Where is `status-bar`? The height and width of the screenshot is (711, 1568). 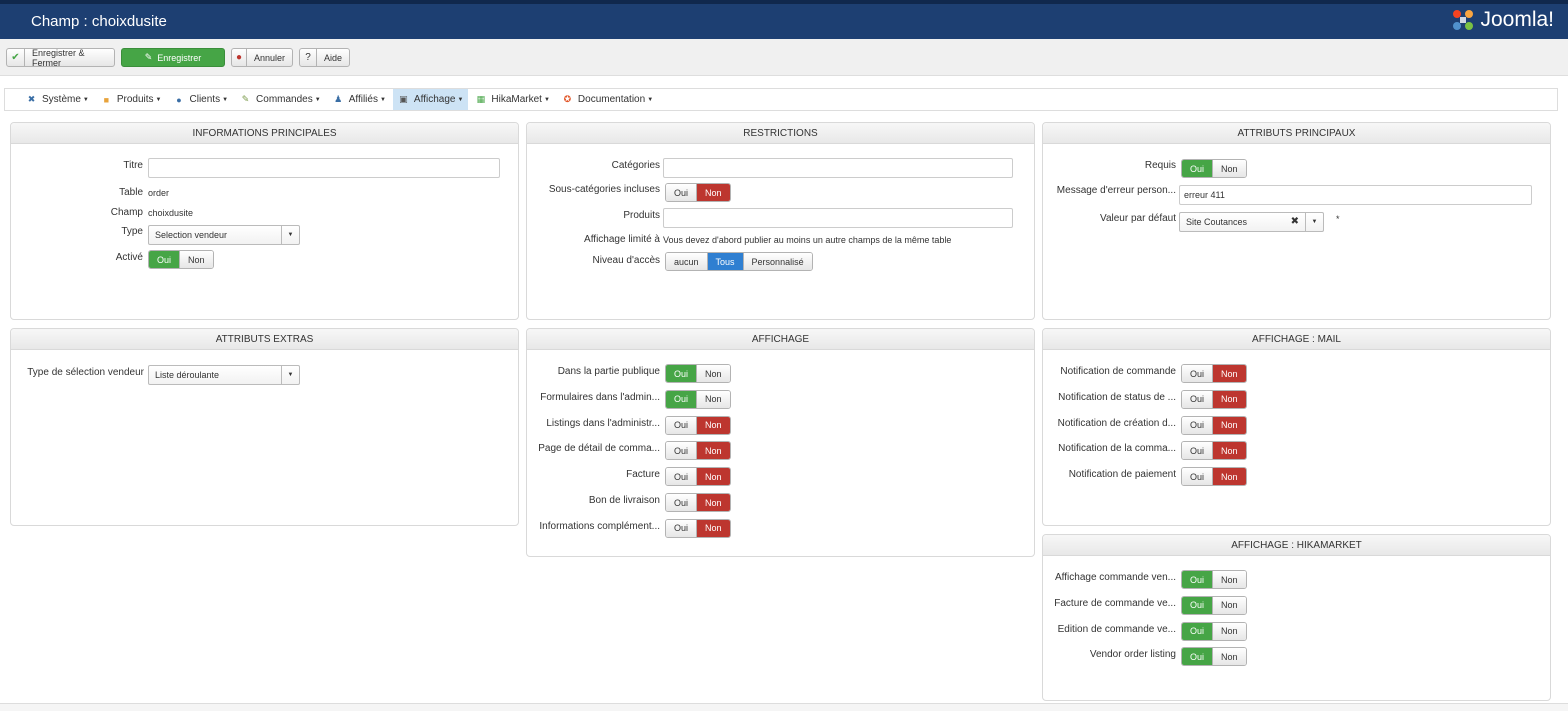 status-bar is located at coordinates (784, 707).